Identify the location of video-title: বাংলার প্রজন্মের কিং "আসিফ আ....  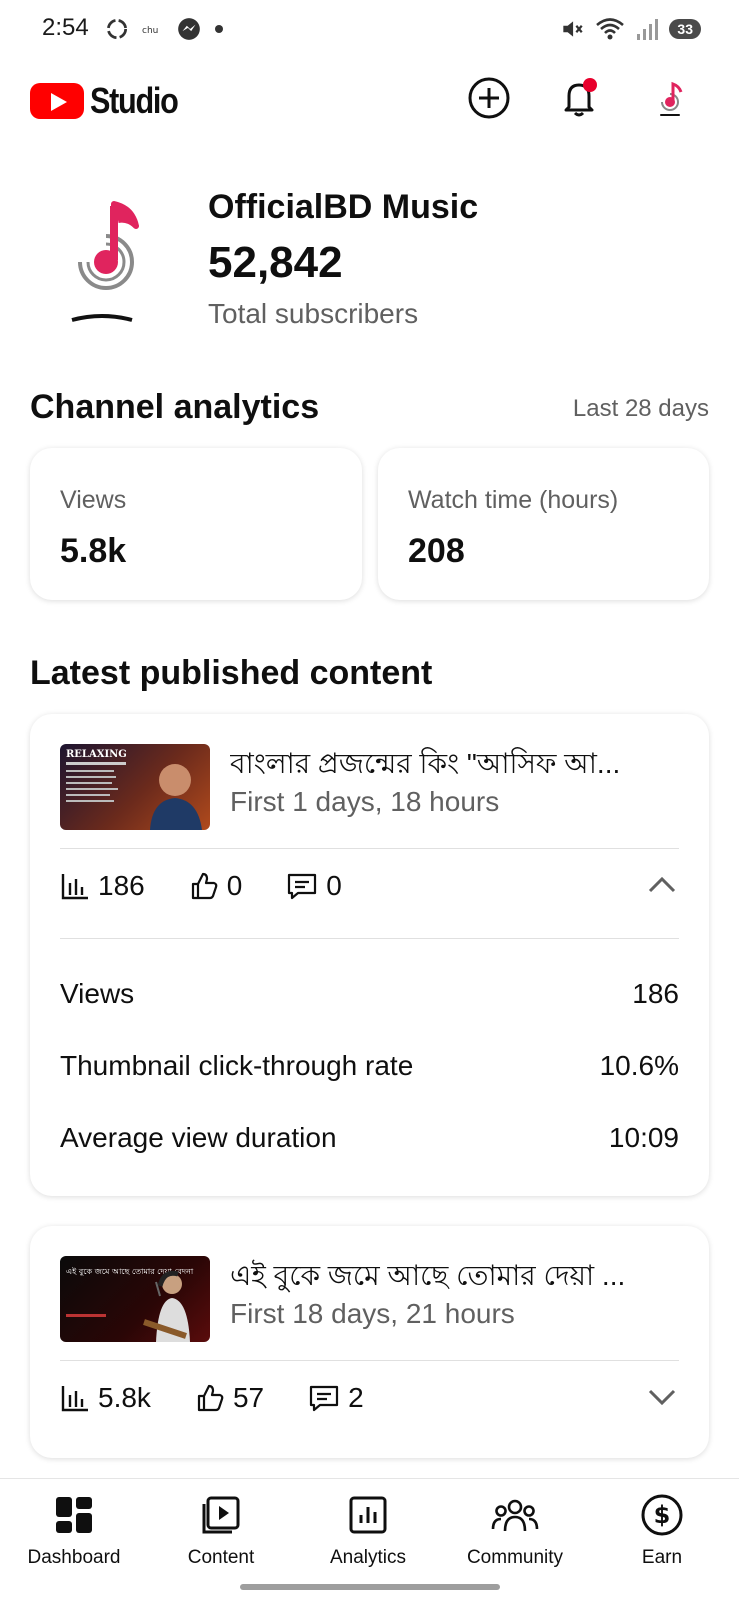
(425, 763).